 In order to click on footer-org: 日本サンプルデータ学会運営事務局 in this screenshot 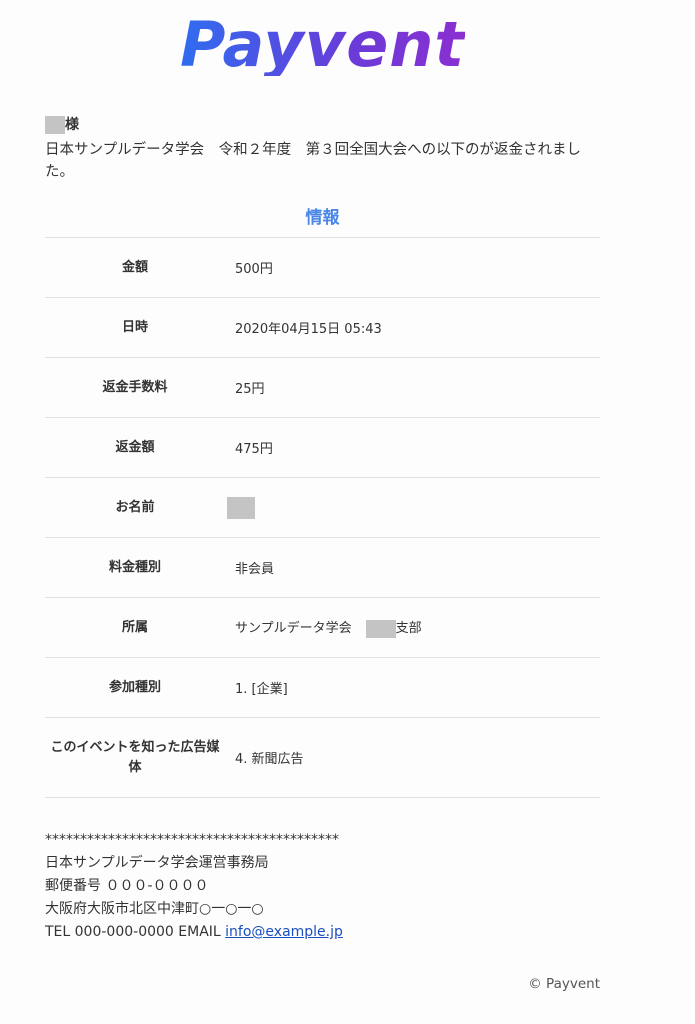, I will do `click(157, 863)`.